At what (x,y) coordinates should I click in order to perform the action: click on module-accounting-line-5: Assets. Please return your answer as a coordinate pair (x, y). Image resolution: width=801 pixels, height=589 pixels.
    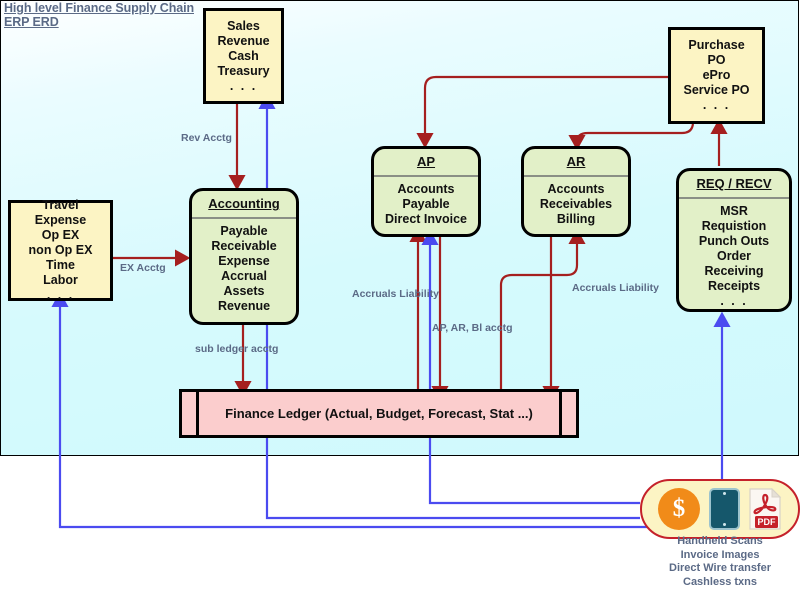
    Looking at the image, I should click on (244, 291).